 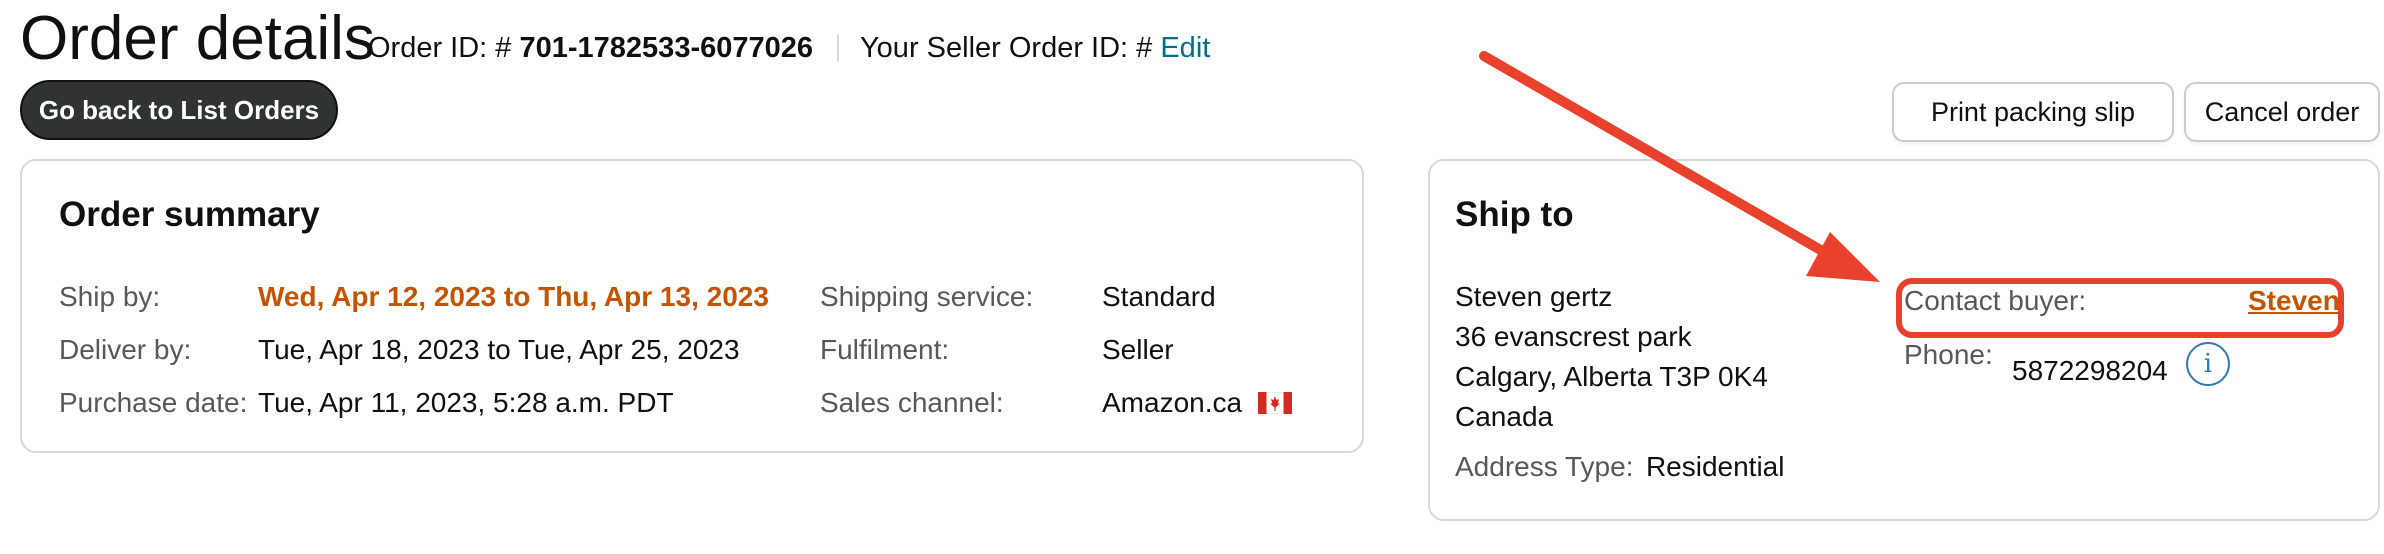 I want to click on order-id-label: Order ID: #, so click(x=444, y=48).